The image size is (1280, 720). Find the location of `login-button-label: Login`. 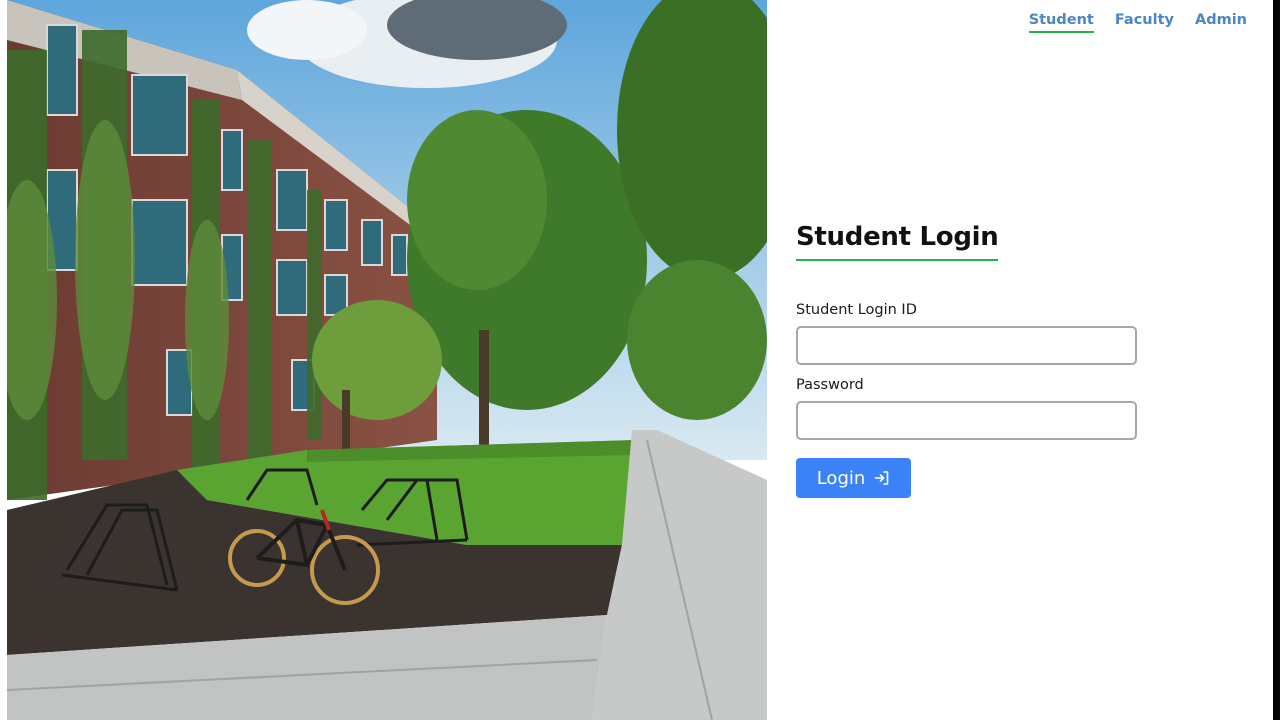

login-button-label: Login is located at coordinates (841, 478).